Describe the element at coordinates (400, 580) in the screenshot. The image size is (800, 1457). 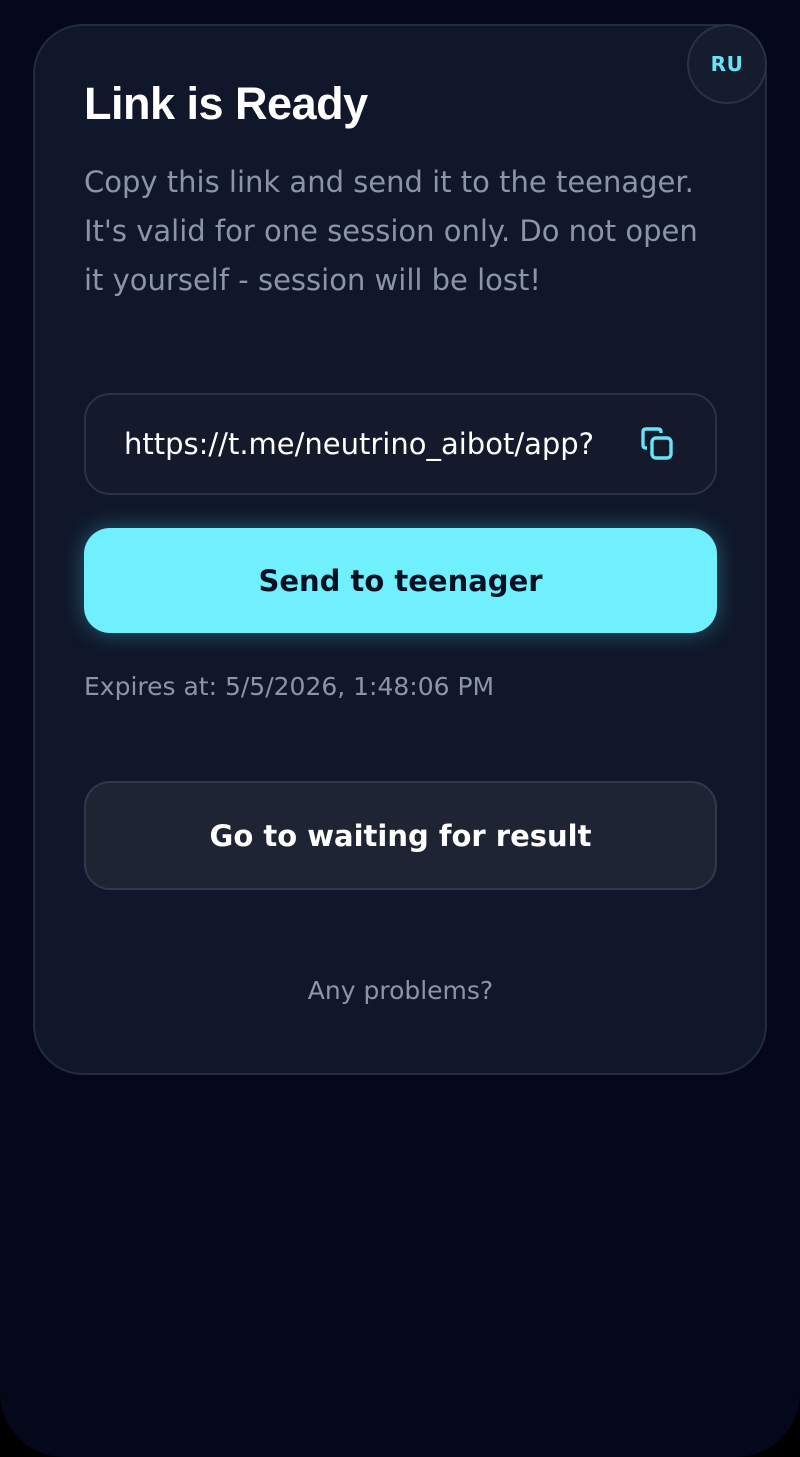
I see `send-to-teenager-button: Send to teenager` at that location.